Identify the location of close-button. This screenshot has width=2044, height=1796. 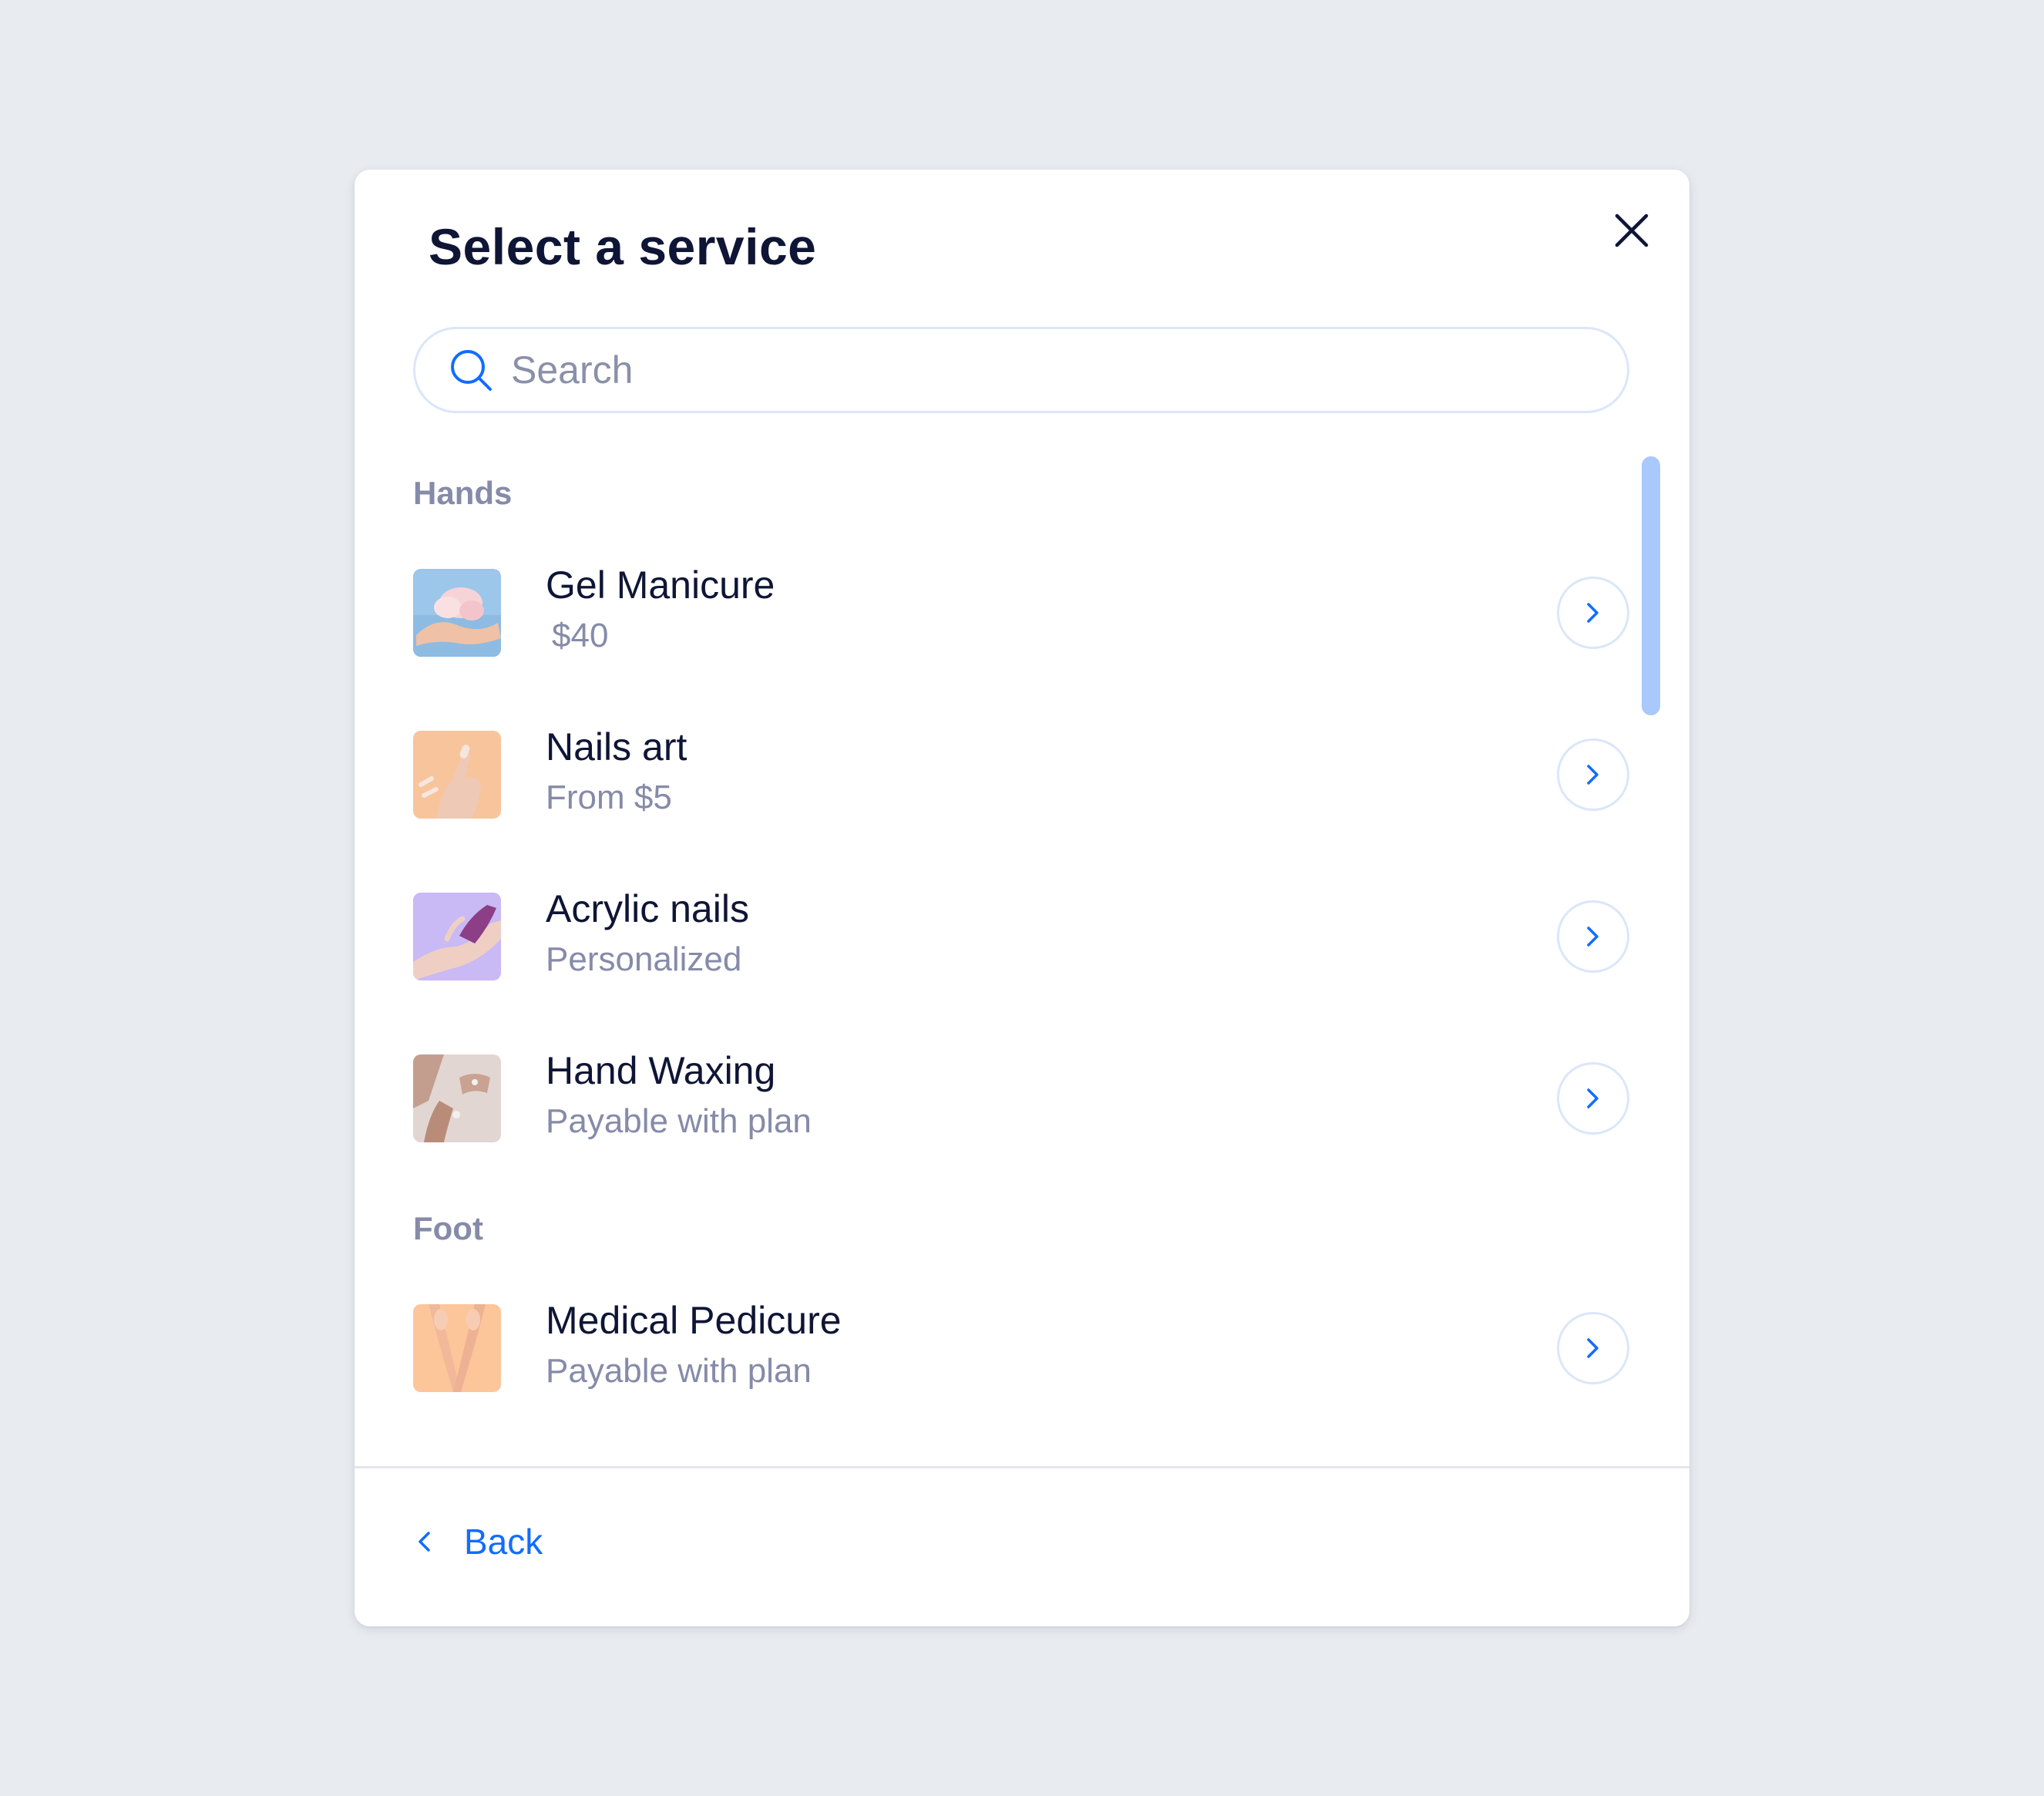
(1632, 230).